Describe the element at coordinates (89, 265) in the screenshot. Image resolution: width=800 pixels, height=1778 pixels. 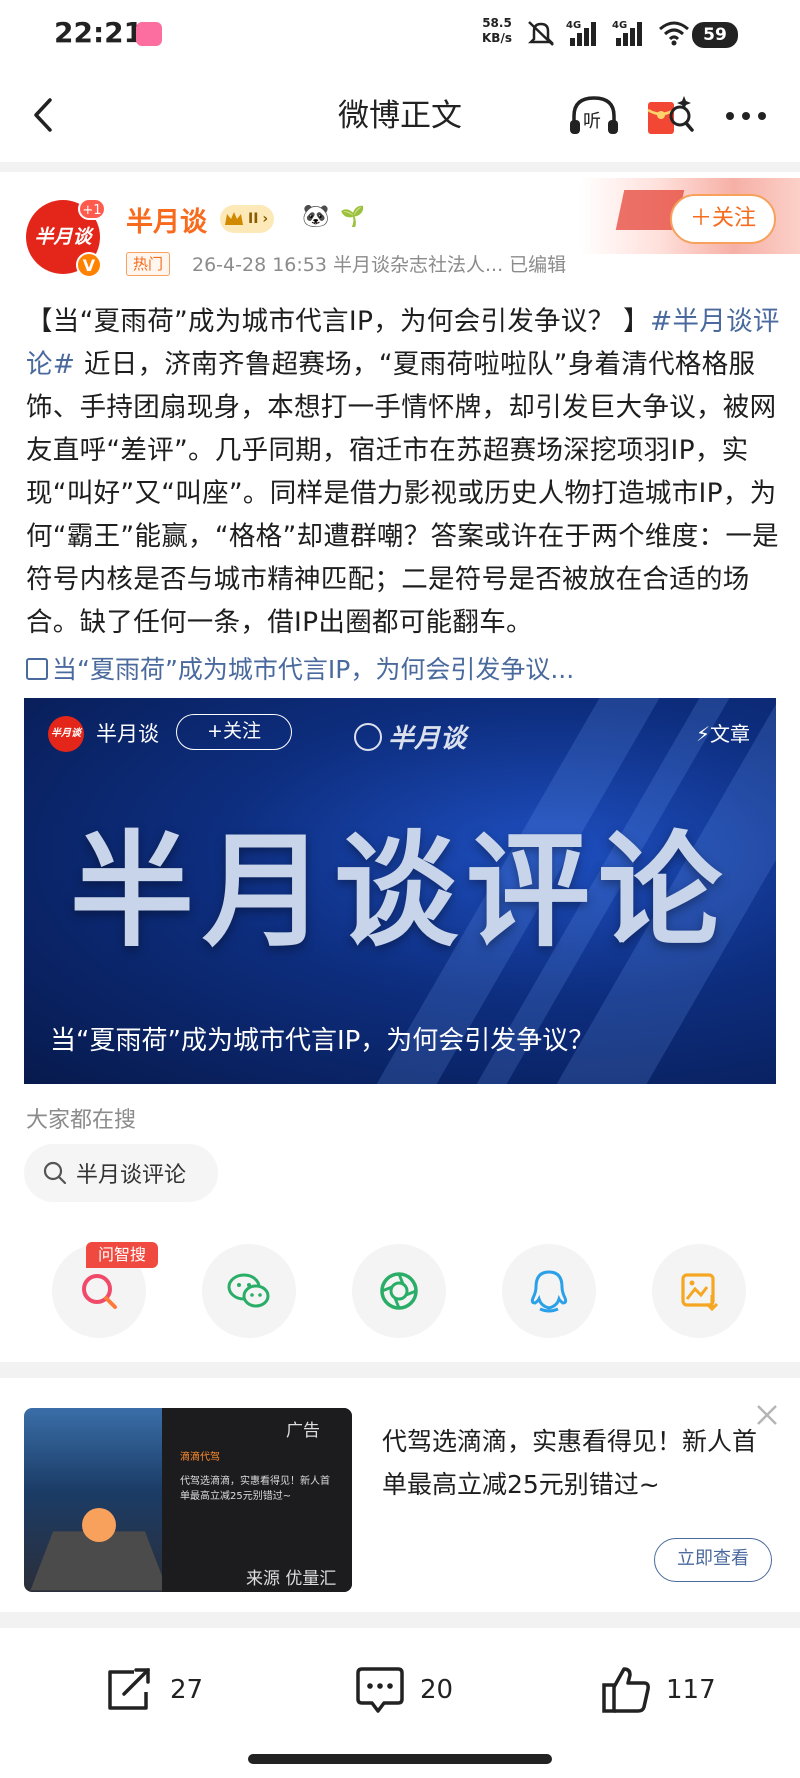
I see `verified-v-badge: V` at that location.